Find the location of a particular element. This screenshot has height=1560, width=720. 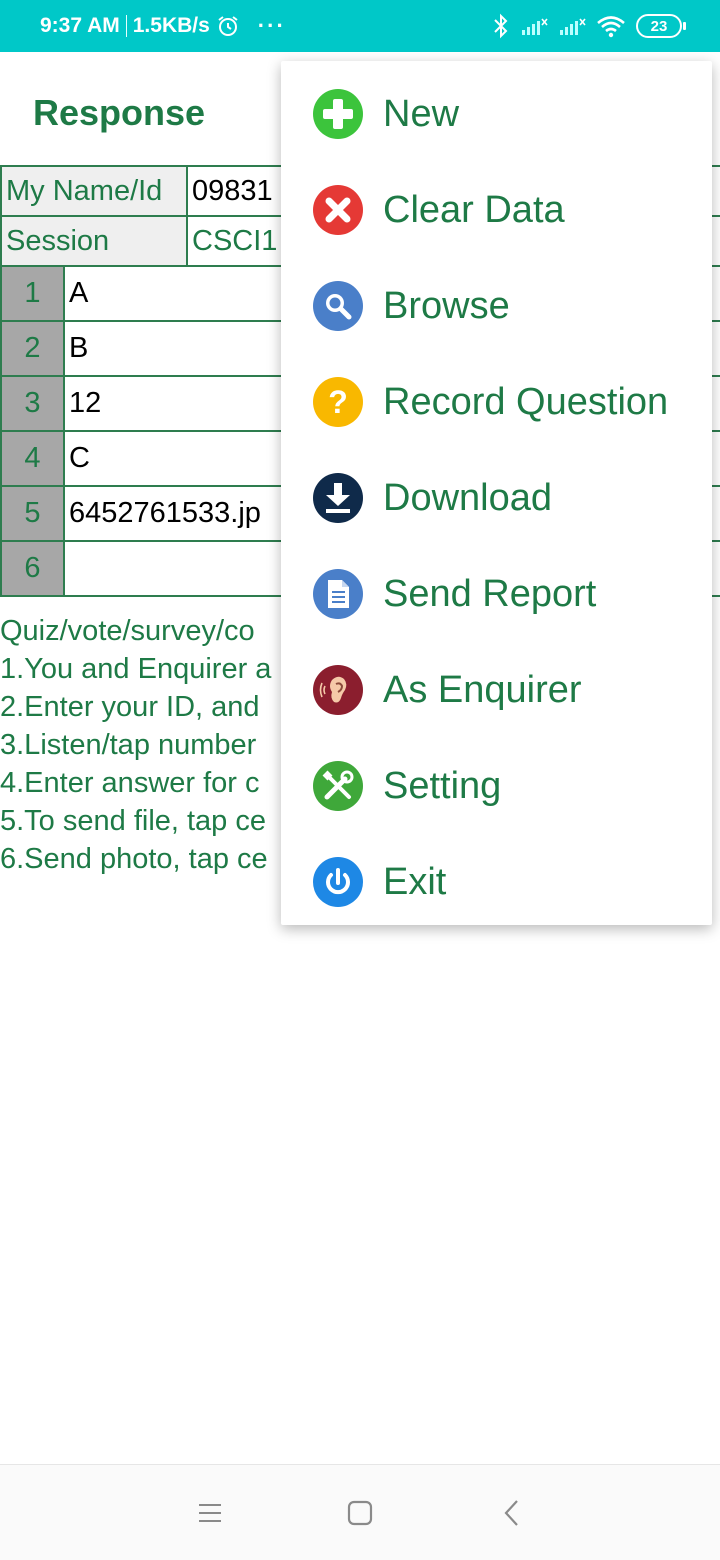

menu-item-label: Record Question is located at coordinates (526, 401).